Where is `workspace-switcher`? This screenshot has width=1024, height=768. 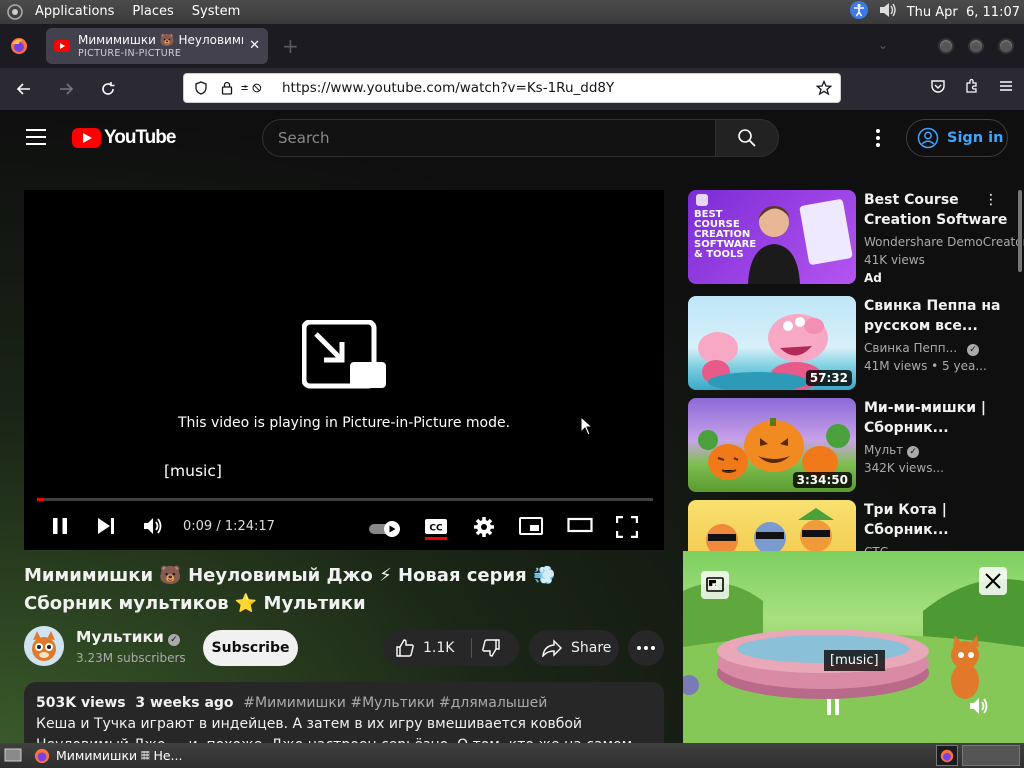 workspace-switcher is located at coordinates (947, 755).